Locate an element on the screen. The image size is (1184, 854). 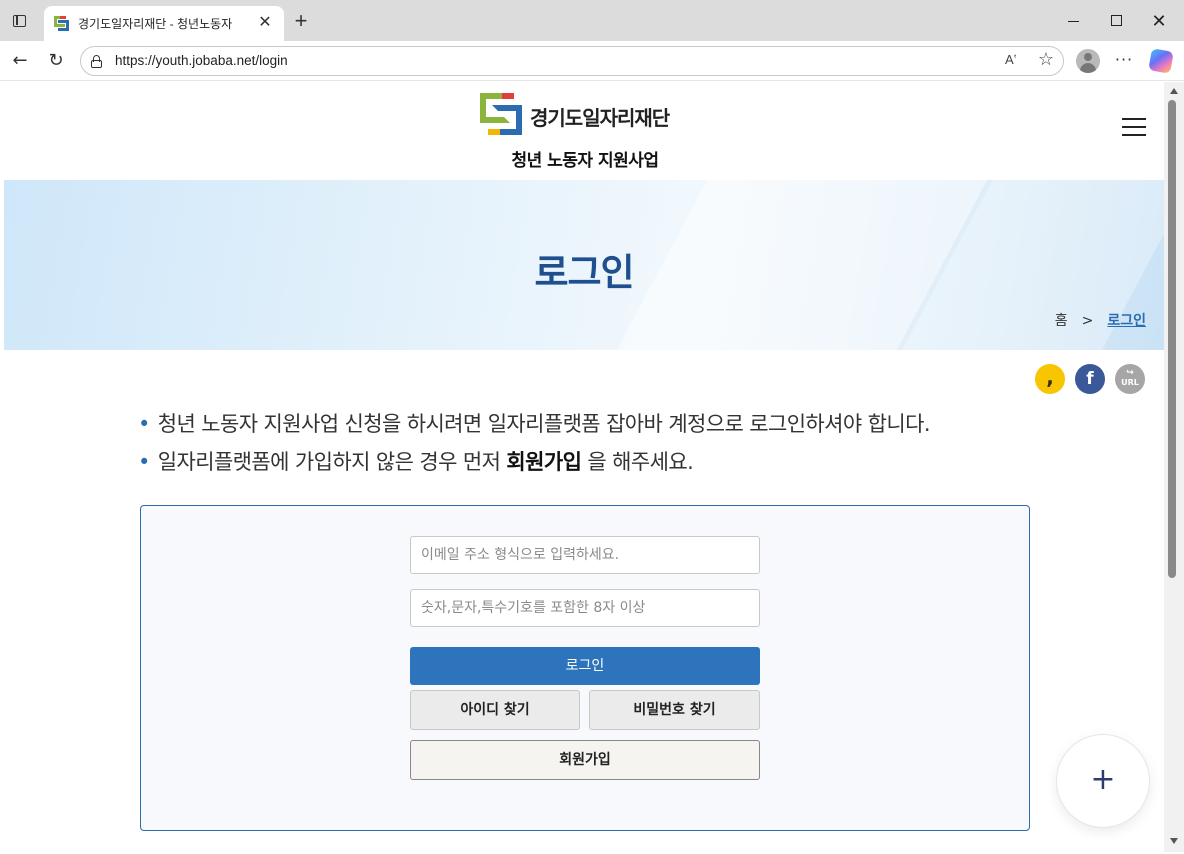
url-copy-icon: ↪ URL is located at coordinates (1130, 379).